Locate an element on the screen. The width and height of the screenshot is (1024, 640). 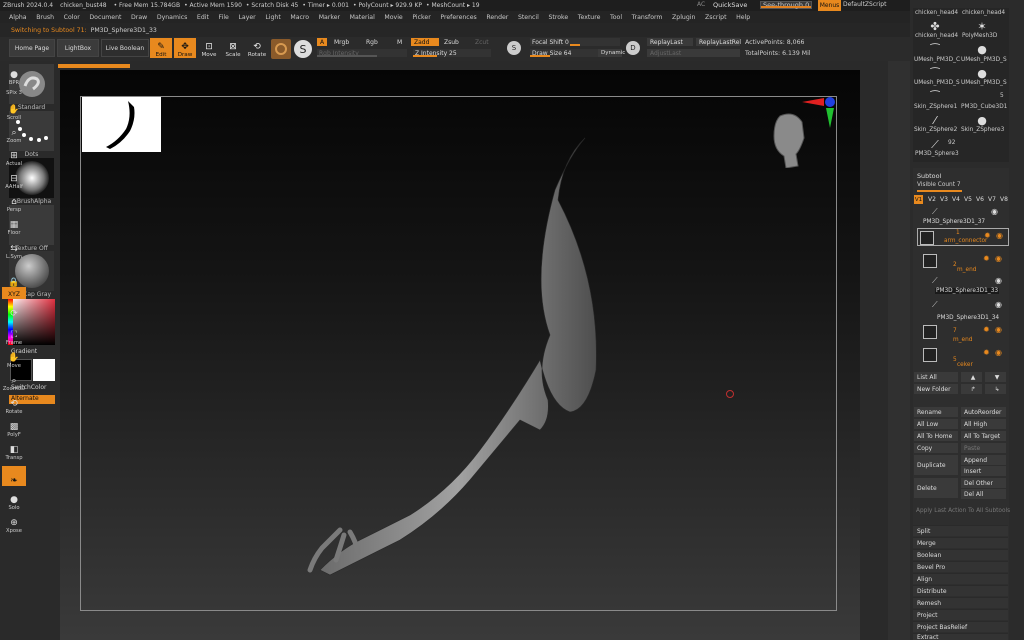
focal-shift-slider: Focal Shift 0 is located at coordinates (575, 42).